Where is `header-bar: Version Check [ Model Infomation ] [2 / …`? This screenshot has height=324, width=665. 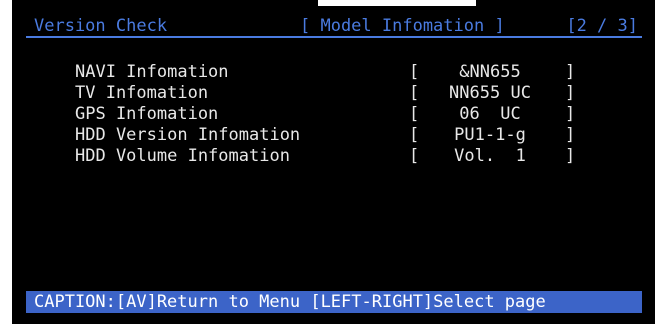 header-bar: Version Check [ Model Infomation ] [2 / … is located at coordinates (334, 27).